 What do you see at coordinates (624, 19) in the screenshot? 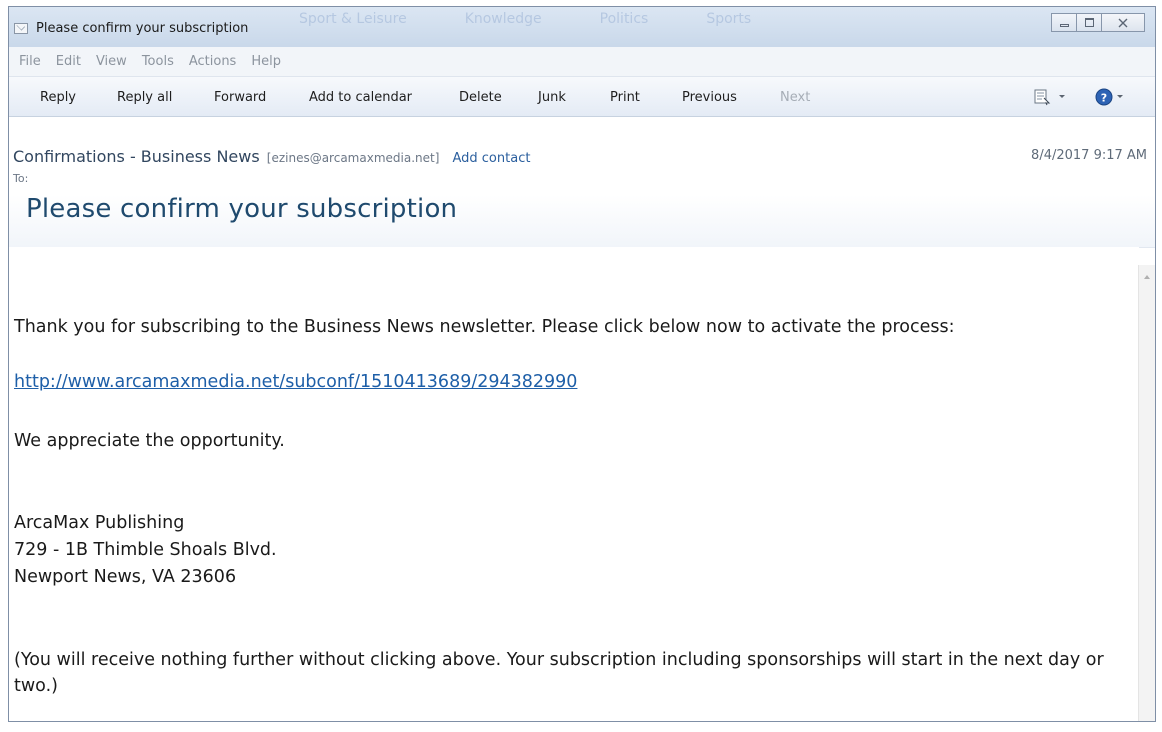
I see `background-tab: Politics` at bounding box center [624, 19].